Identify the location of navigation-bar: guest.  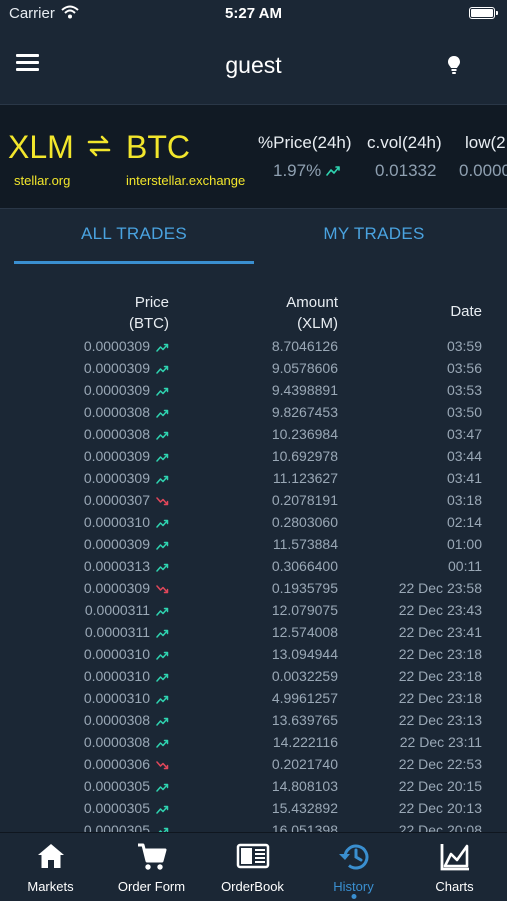
(253, 66).